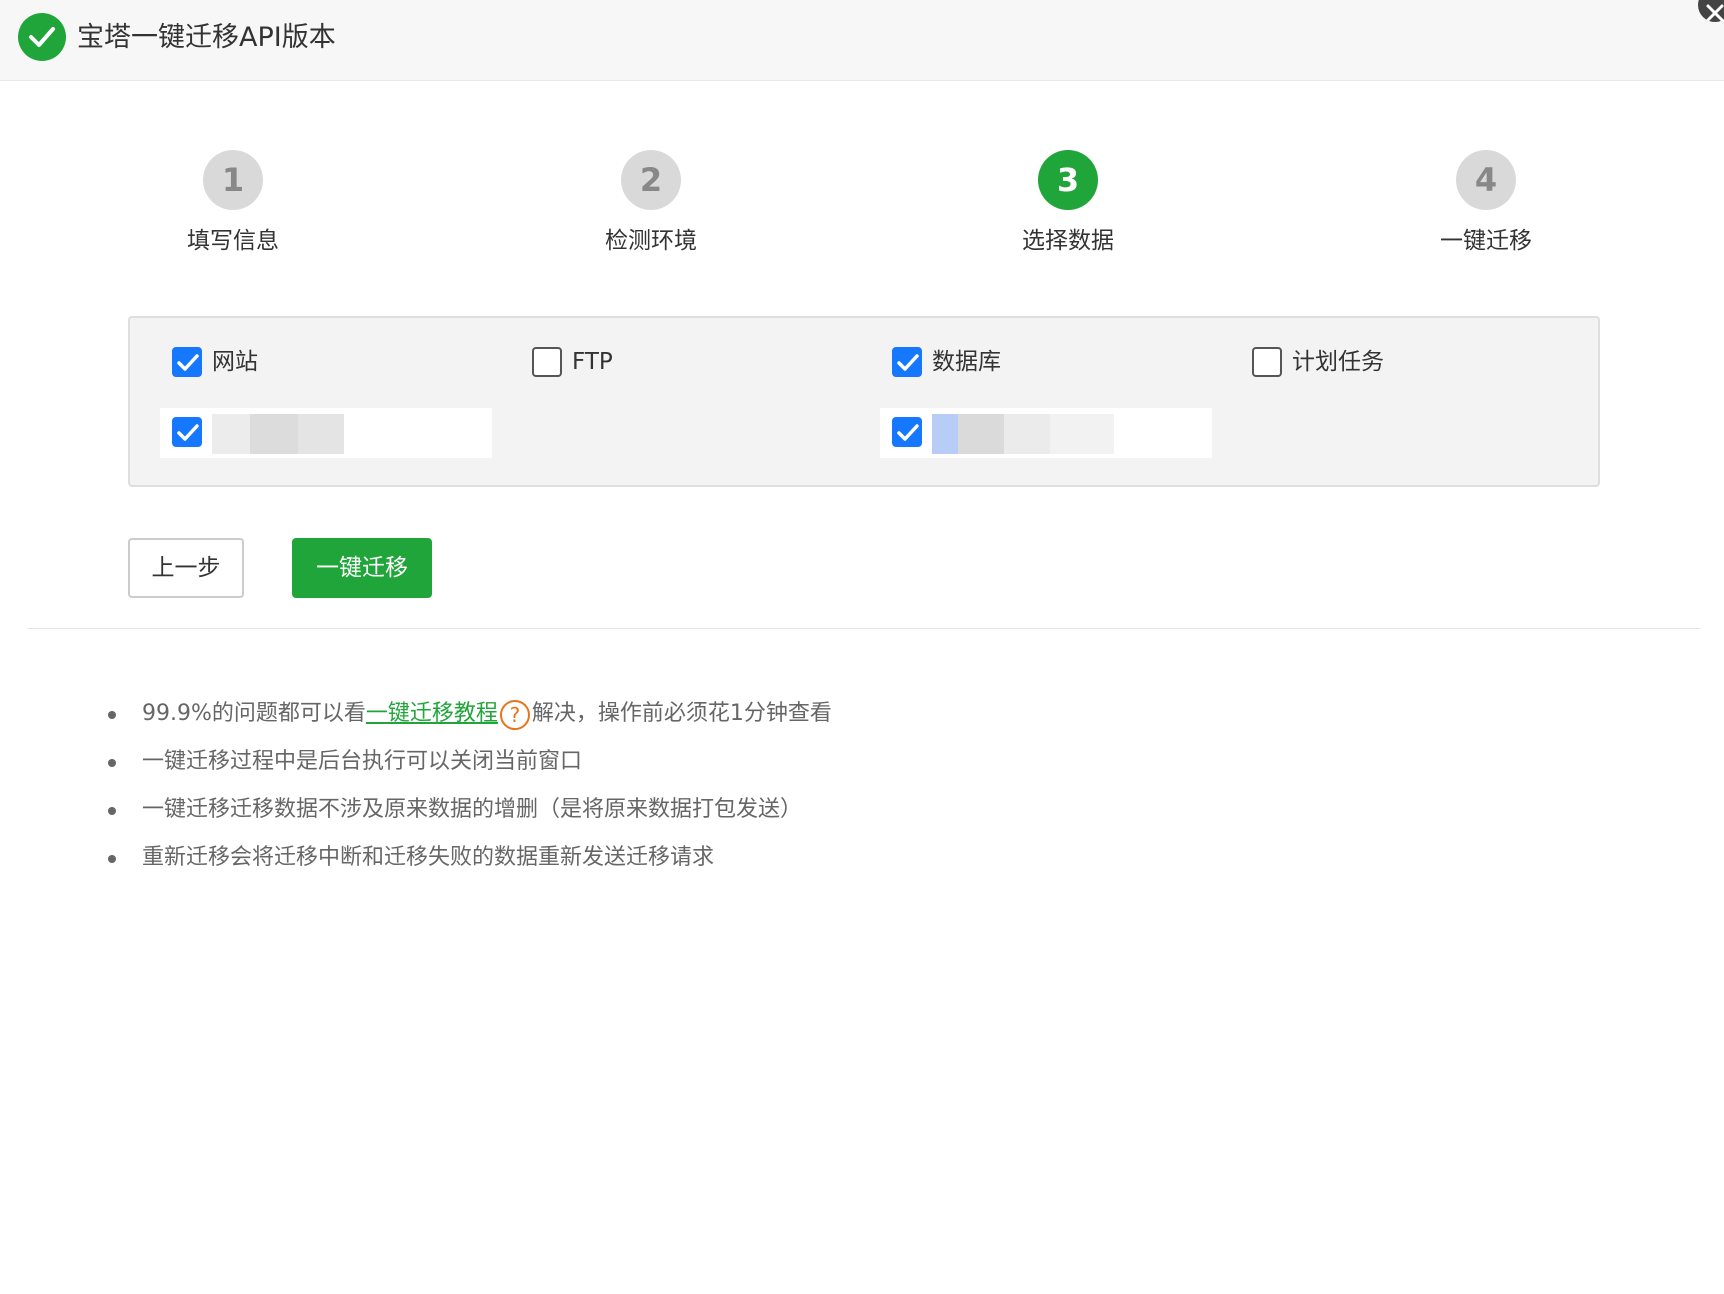 This screenshot has width=1724, height=1294. I want to click on help-icon: ?, so click(514, 715).